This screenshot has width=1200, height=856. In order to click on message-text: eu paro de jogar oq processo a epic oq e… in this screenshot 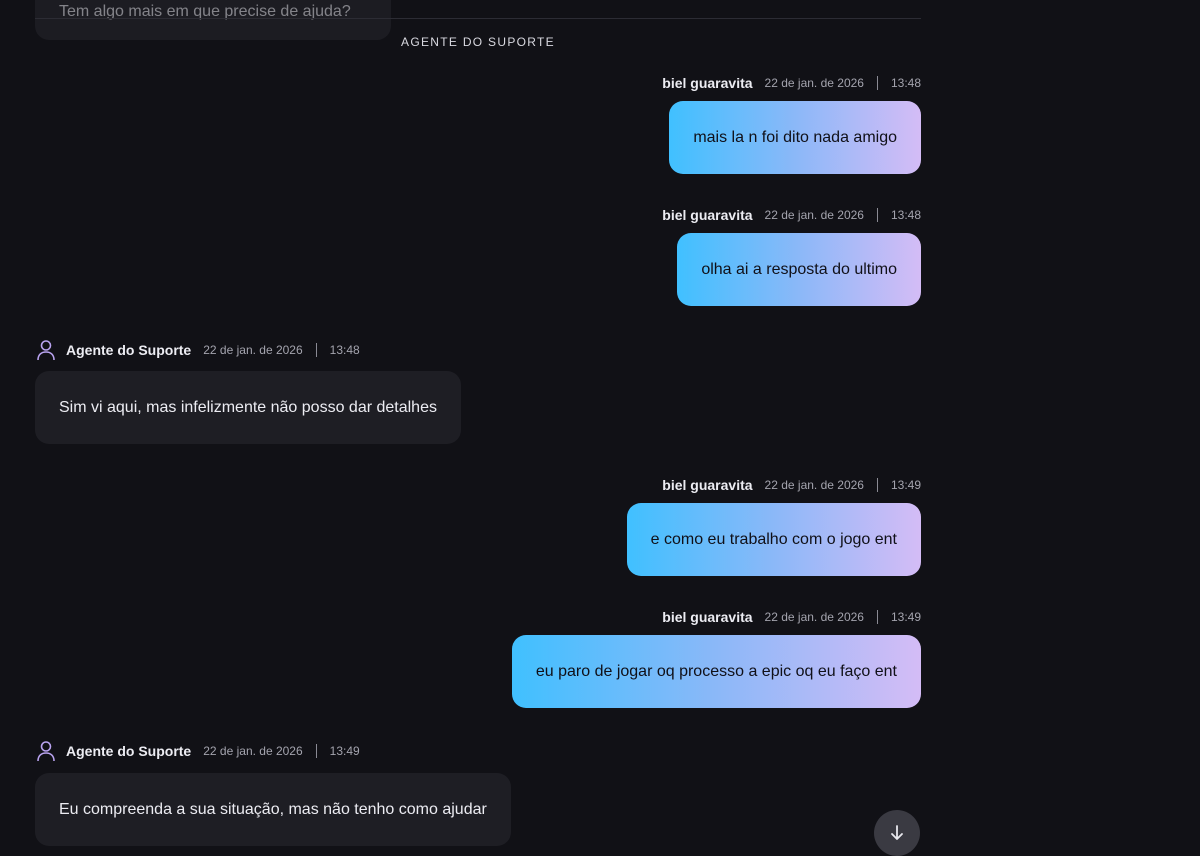, I will do `click(716, 671)`.